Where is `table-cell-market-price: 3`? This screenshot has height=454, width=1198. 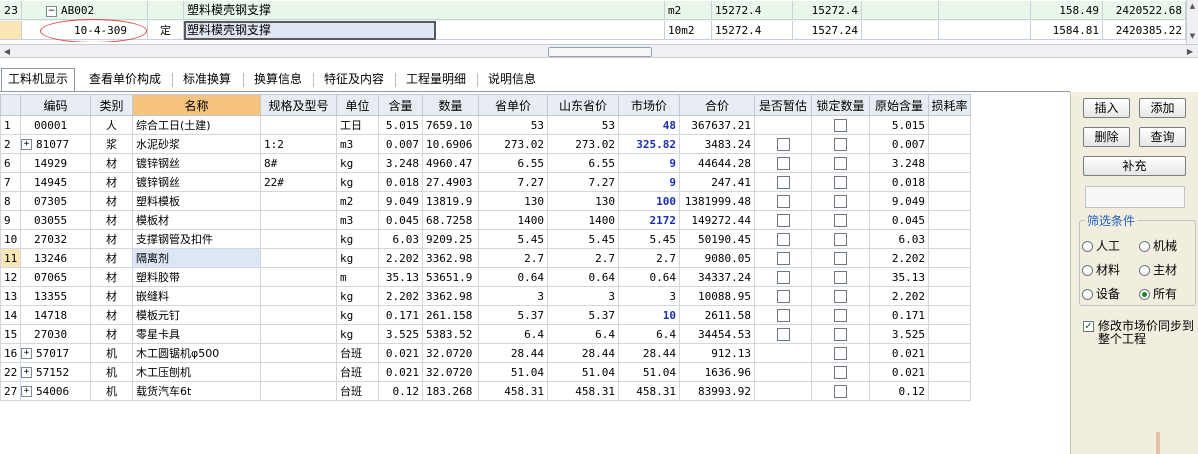
table-cell-market-price: 3 is located at coordinates (649, 296).